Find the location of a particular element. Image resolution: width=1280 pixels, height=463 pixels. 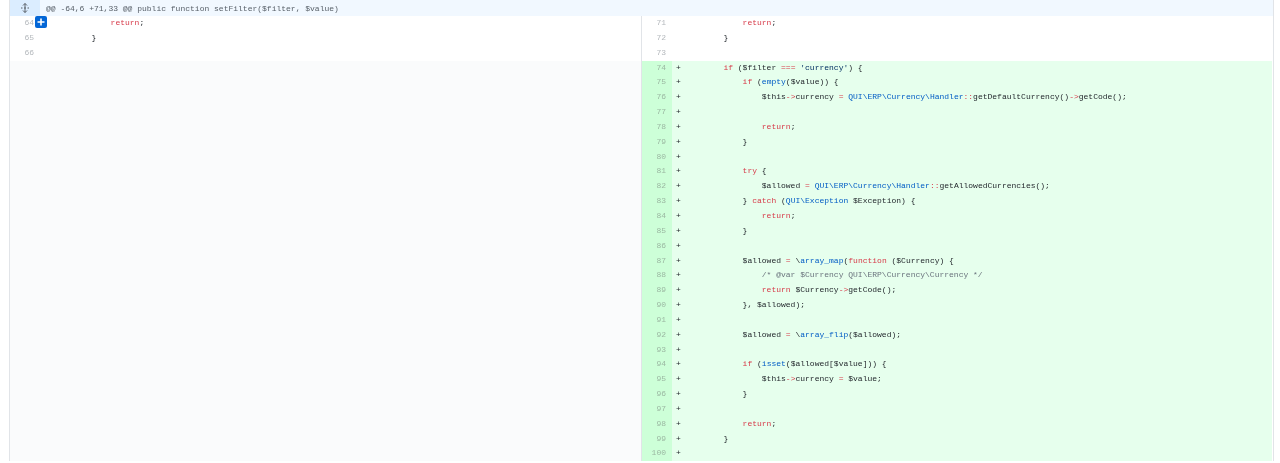

code-line: $allowed = QUI\ERP\Currency\Handler::getAllowedCurrencies(); is located at coordinates (905, 186).